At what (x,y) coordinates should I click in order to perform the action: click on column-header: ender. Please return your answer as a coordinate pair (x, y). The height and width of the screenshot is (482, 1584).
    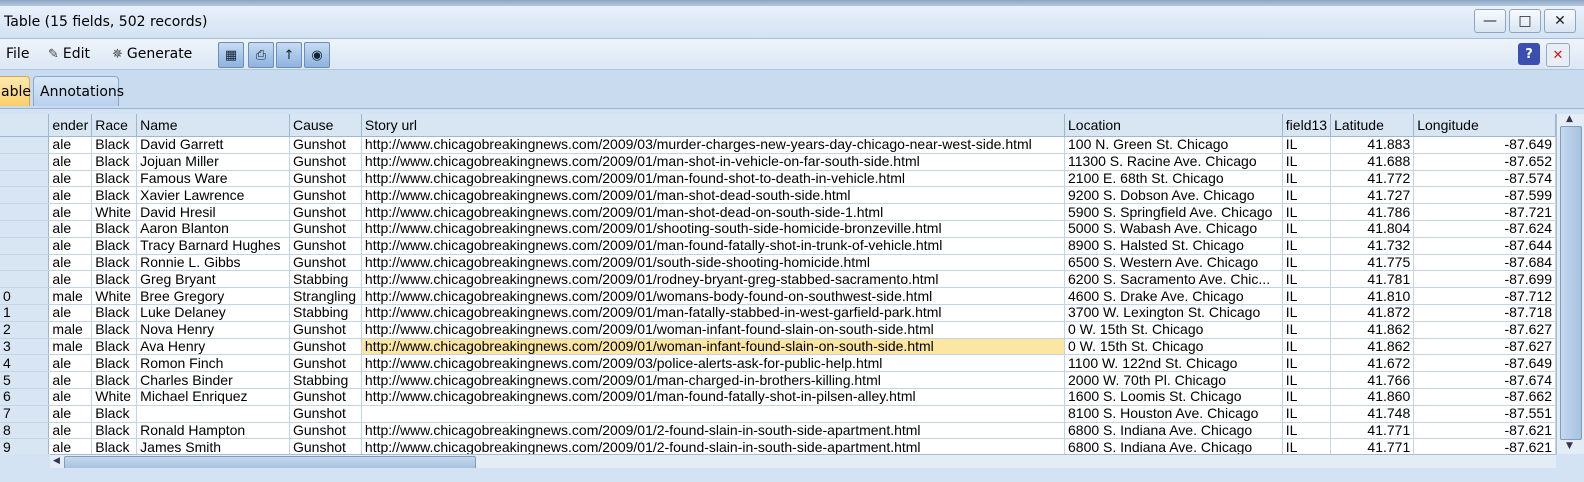
    Looking at the image, I should click on (70, 125).